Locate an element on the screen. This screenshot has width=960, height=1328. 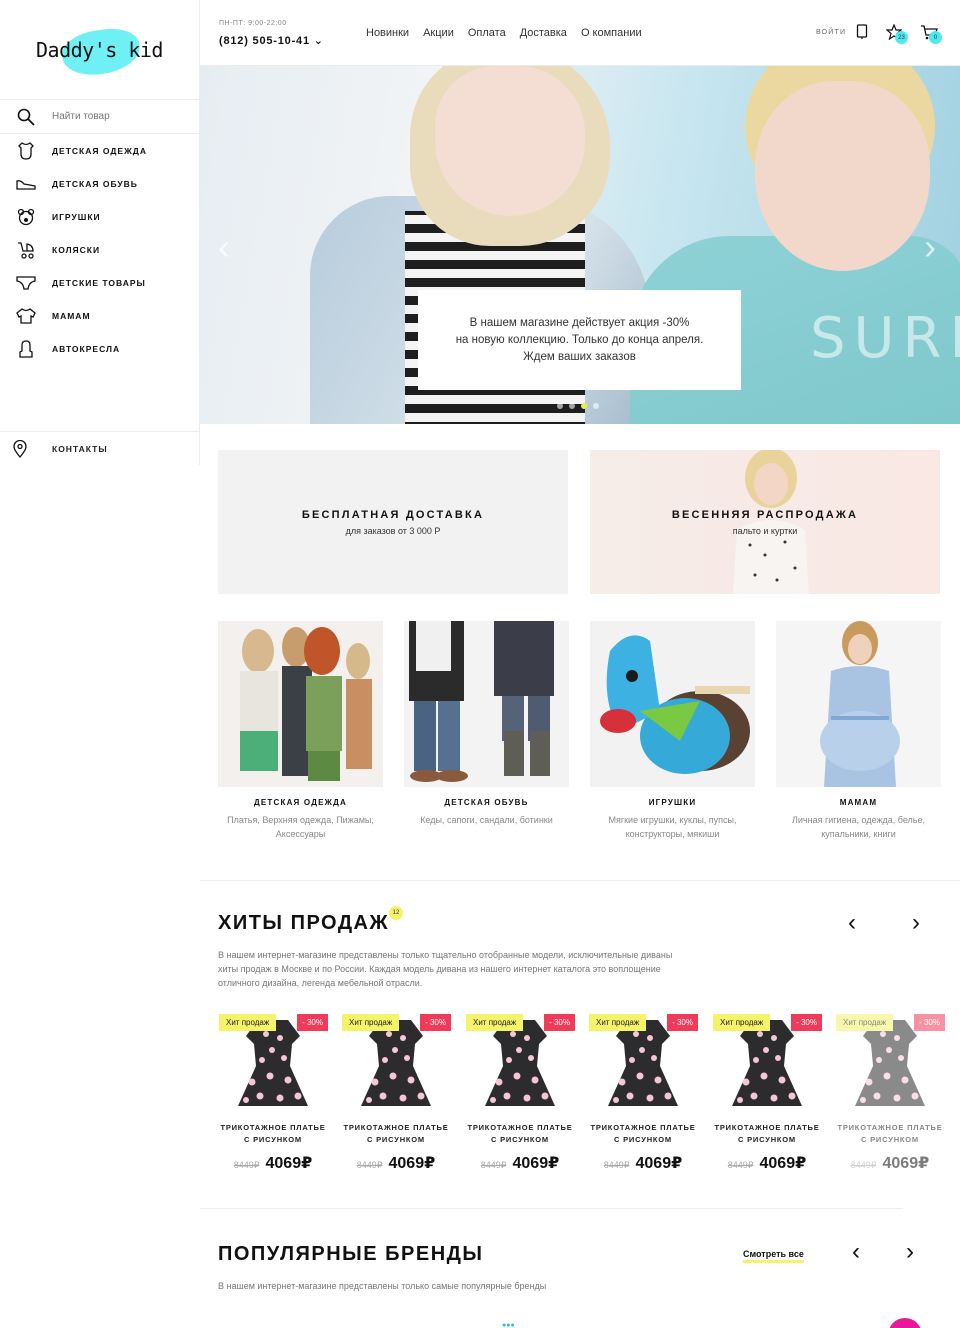
sidebar-item-label: Детская обувь is located at coordinates (95, 183).